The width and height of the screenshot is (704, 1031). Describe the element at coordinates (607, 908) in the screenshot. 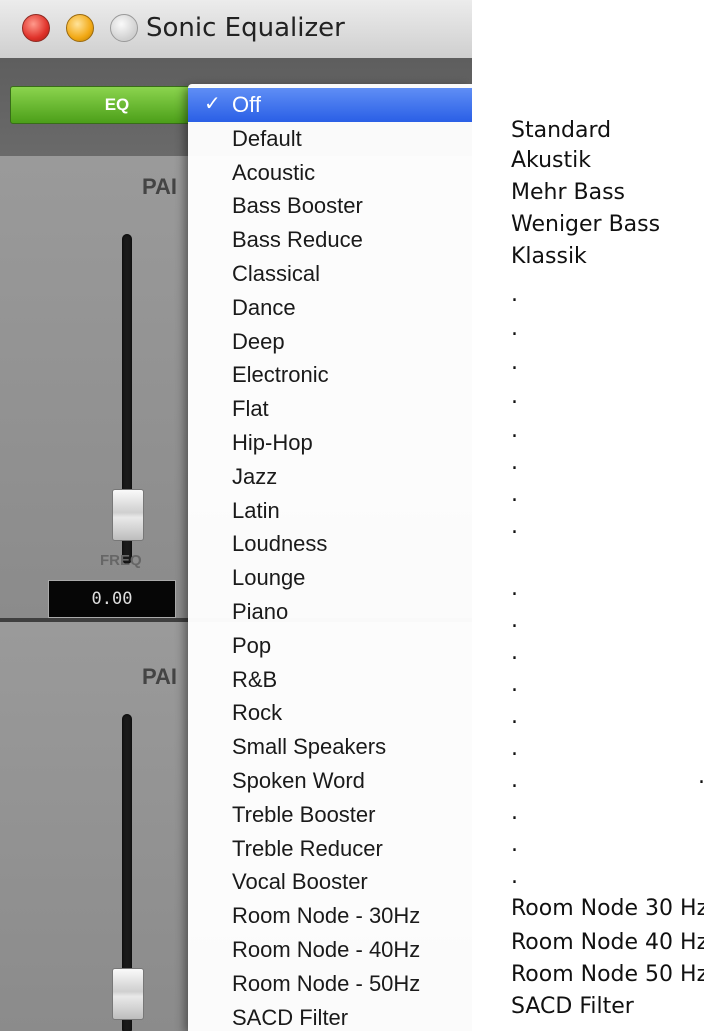

I see `annotation-note: Room Node 30 Hz` at that location.